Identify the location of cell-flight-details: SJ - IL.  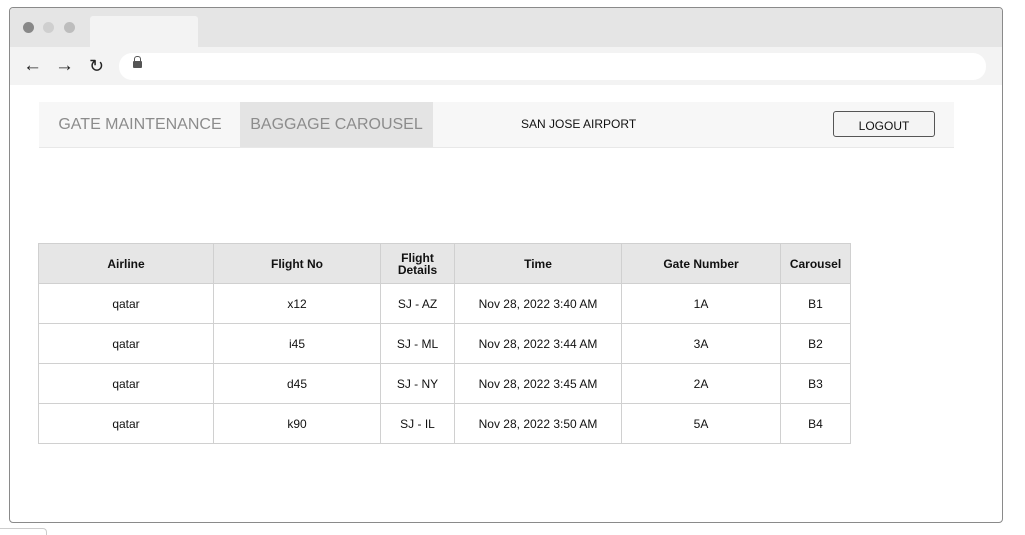
(417, 423).